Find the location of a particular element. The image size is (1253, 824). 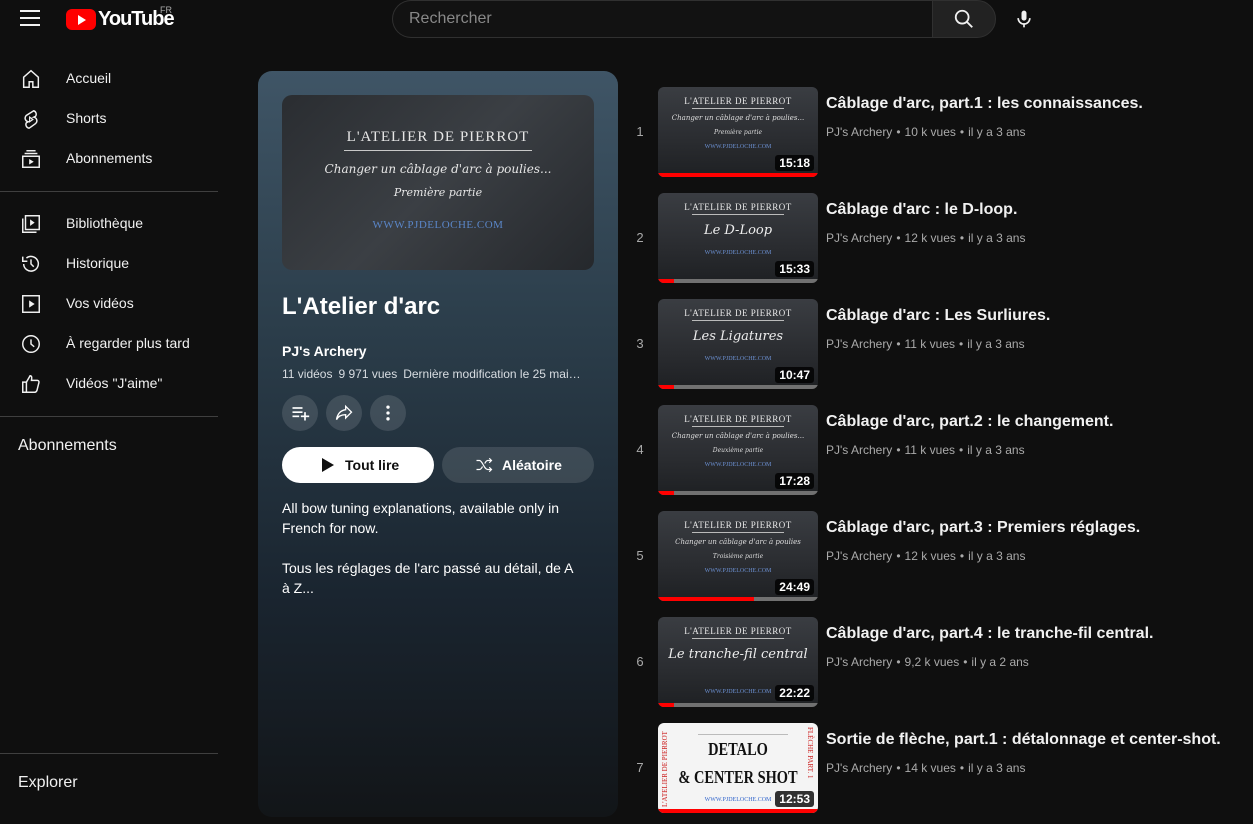

sidebar-item-subscriptions: Abonnements is located at coordinates (109, 158).